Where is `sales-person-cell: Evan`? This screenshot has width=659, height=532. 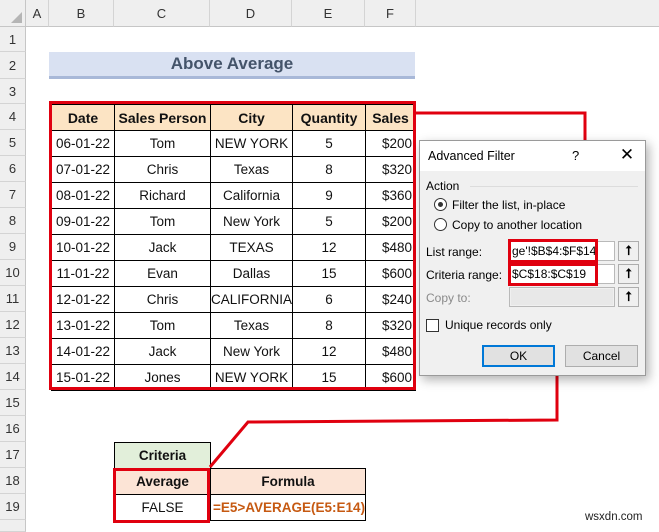
sales-person-cell: Evan is located at coordinates (162, 273).